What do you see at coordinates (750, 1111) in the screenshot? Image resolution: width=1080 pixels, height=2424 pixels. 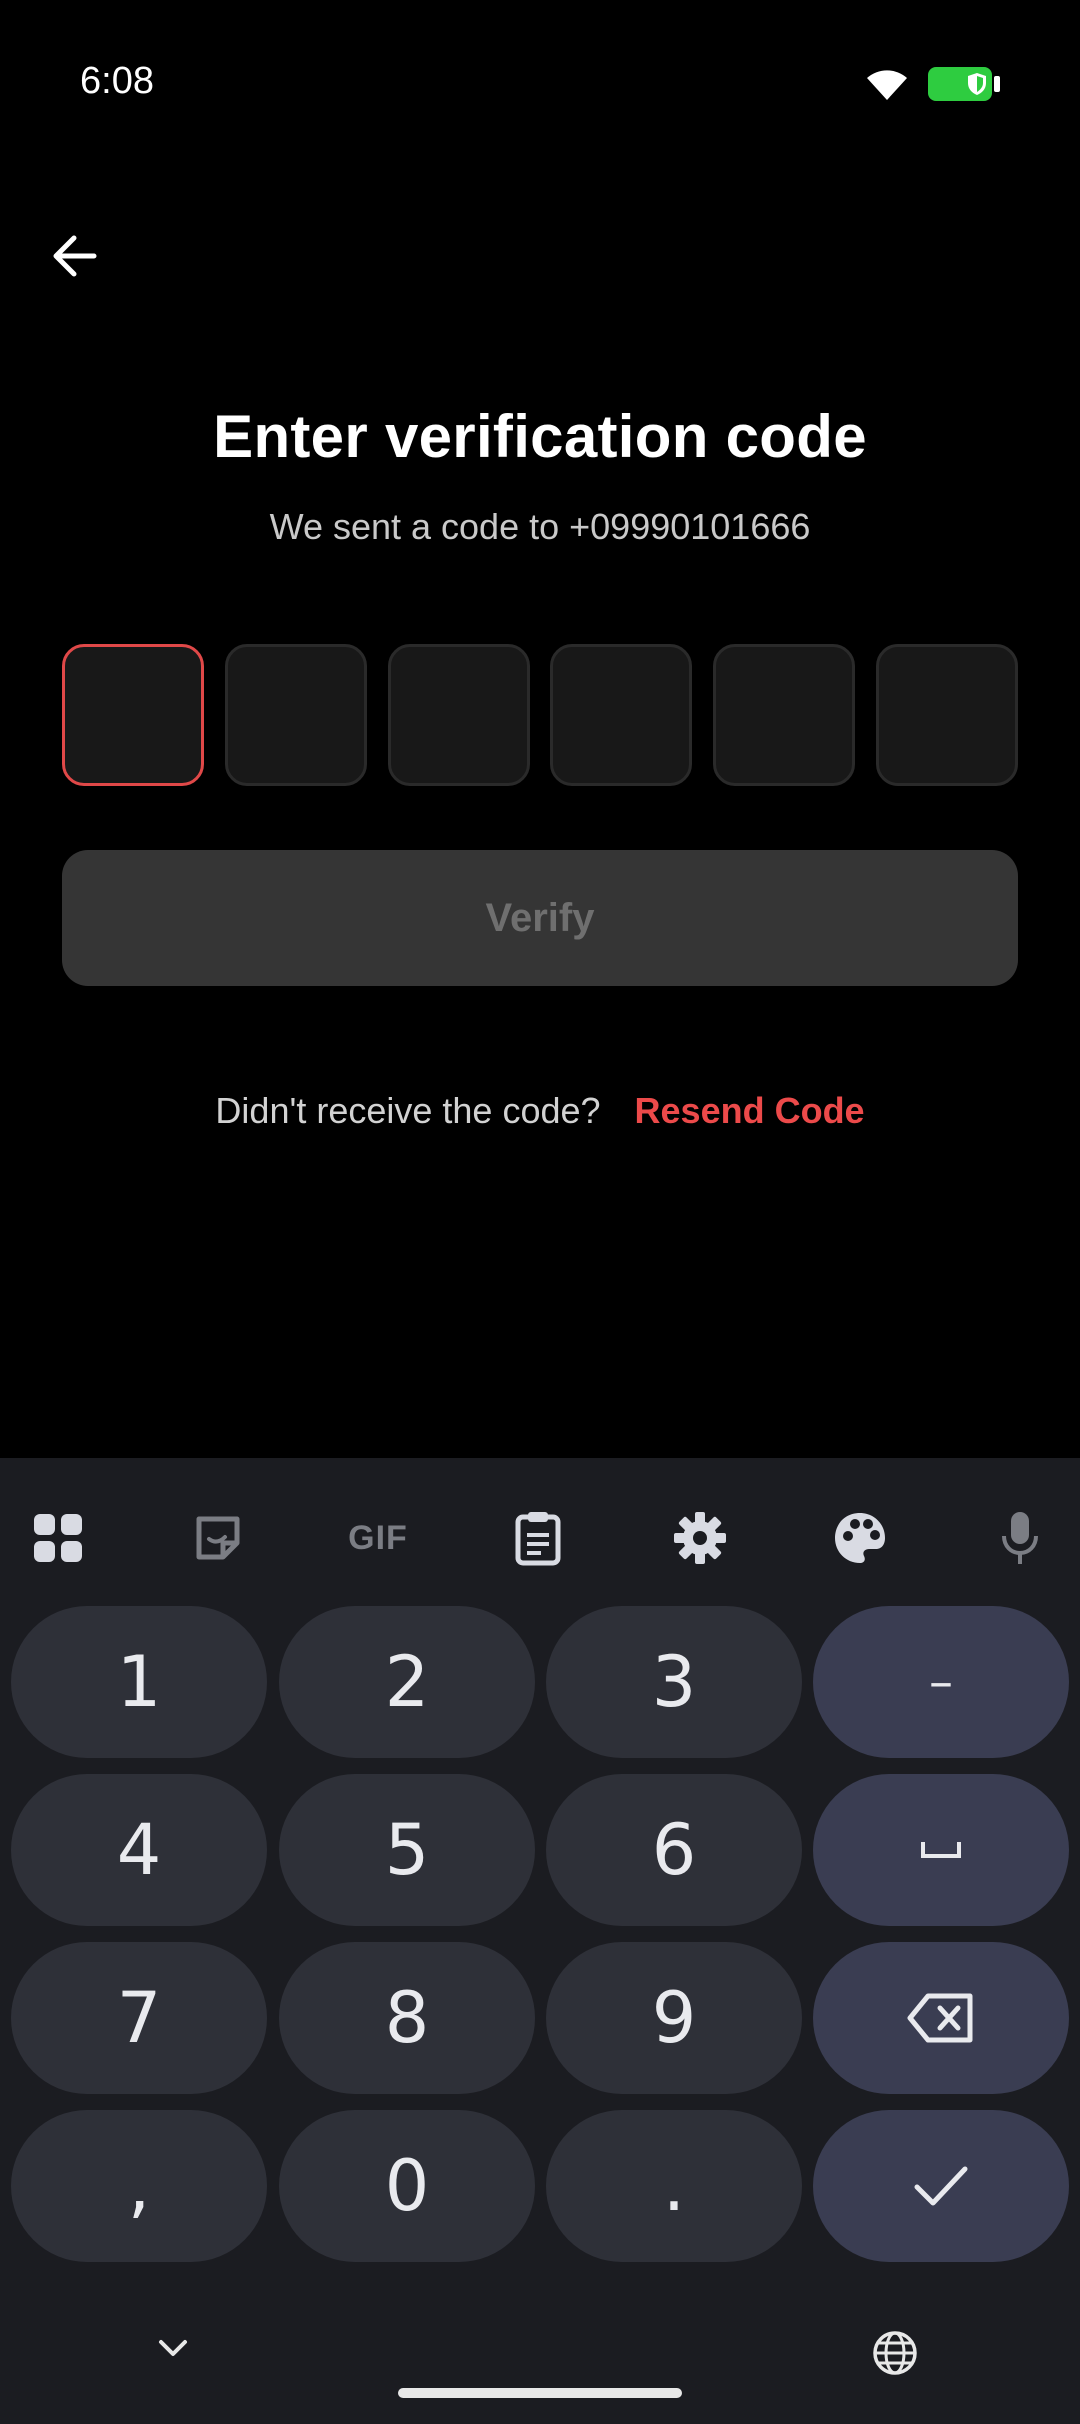 I see `resend-code-link: Resend Code` at bounding box center [750, 1111].